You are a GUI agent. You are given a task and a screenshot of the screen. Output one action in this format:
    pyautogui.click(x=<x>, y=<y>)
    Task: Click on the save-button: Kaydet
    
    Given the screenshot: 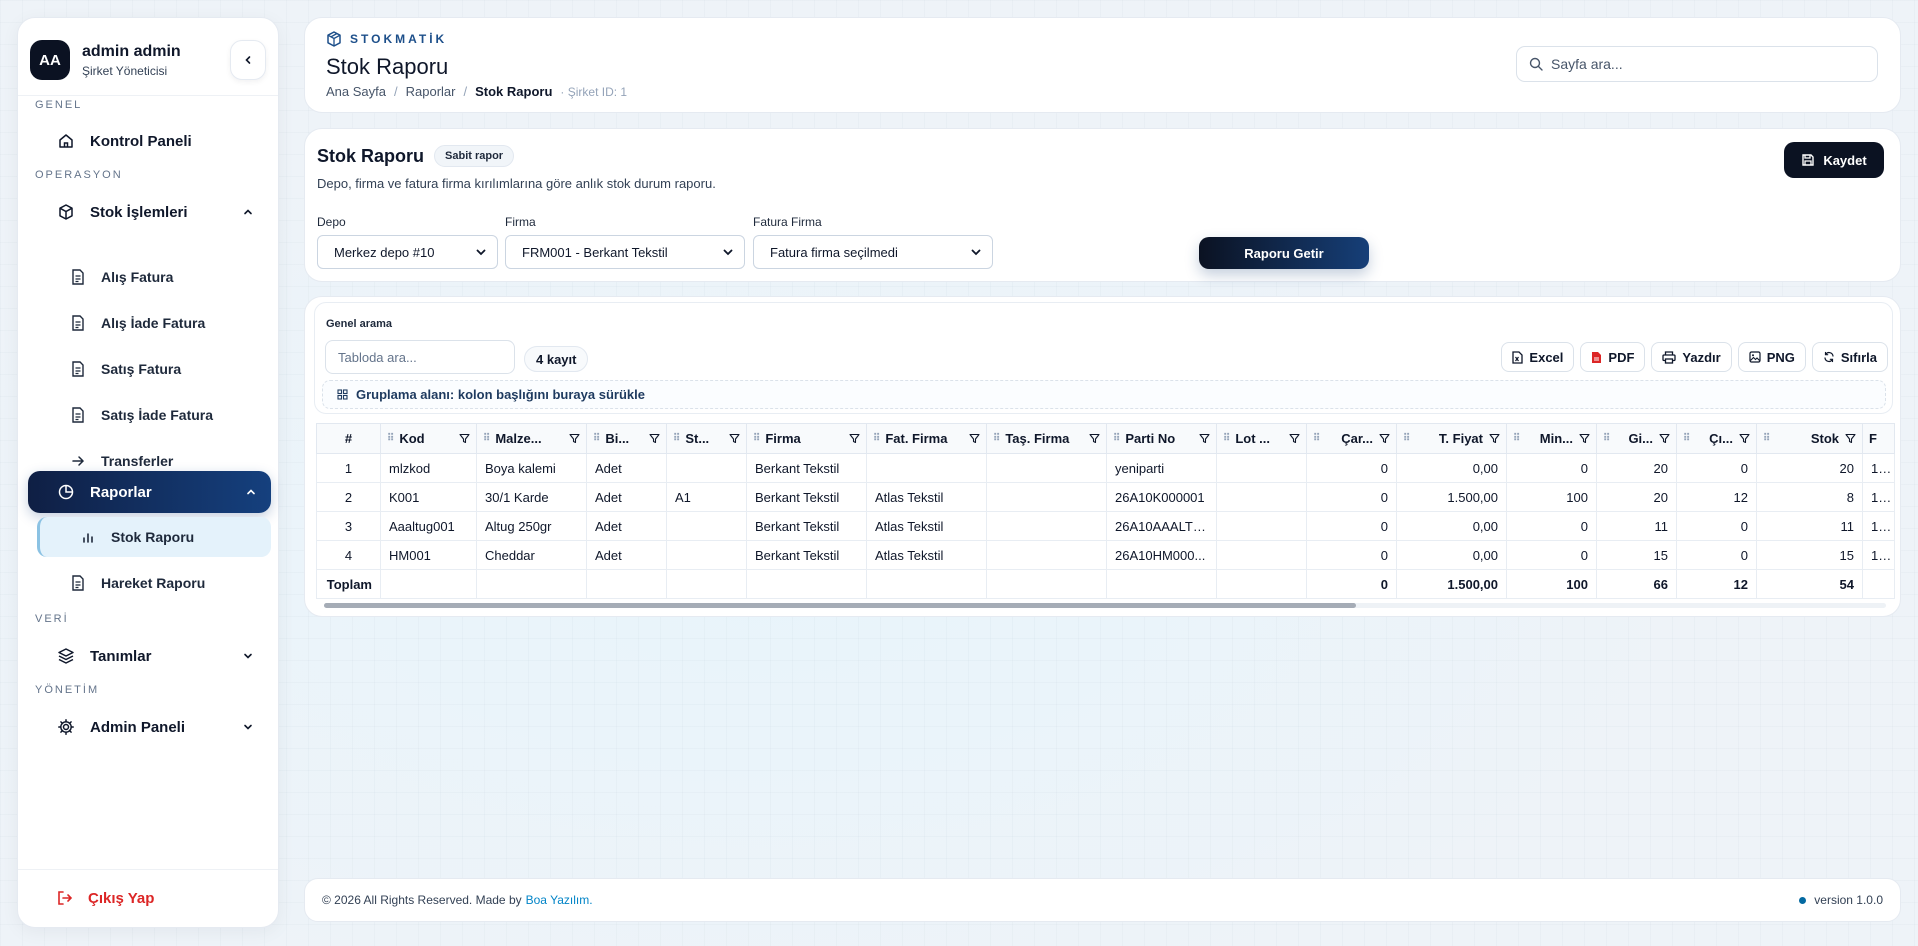 What is the action you would take?
    pyautogui.click(x=1834, y=160)
    